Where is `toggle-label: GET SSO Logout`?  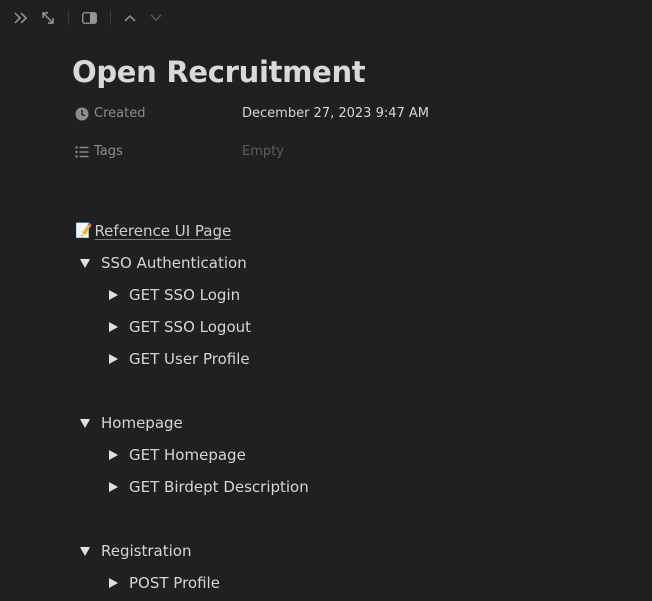 toggle-label: GET SSO Logout is located at coordinates (190, 327).